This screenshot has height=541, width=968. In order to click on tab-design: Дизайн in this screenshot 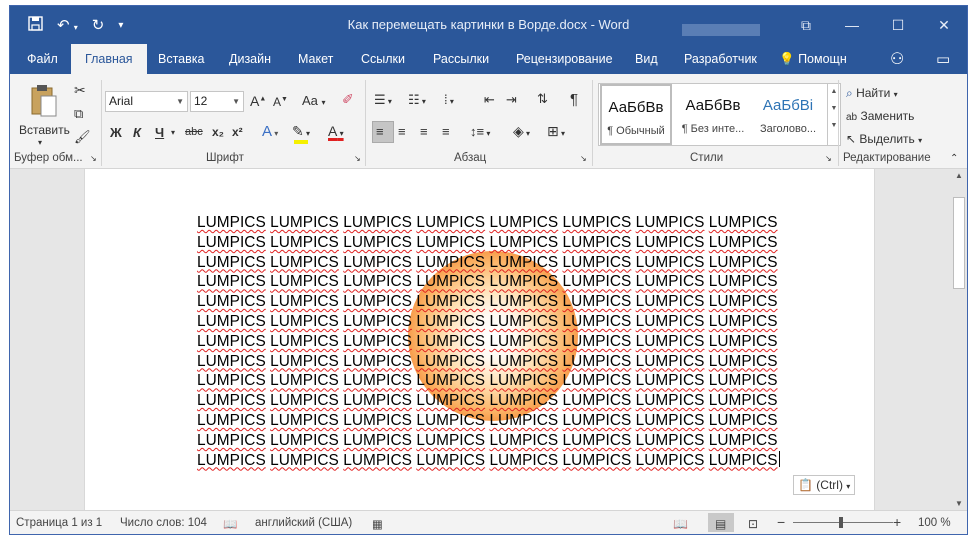, I will do `click(250, 59)`.